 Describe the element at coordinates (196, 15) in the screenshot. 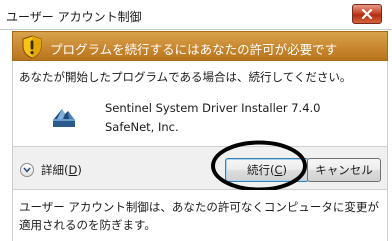

I see `title-bar: ユーザー アカウント制御` at that location.